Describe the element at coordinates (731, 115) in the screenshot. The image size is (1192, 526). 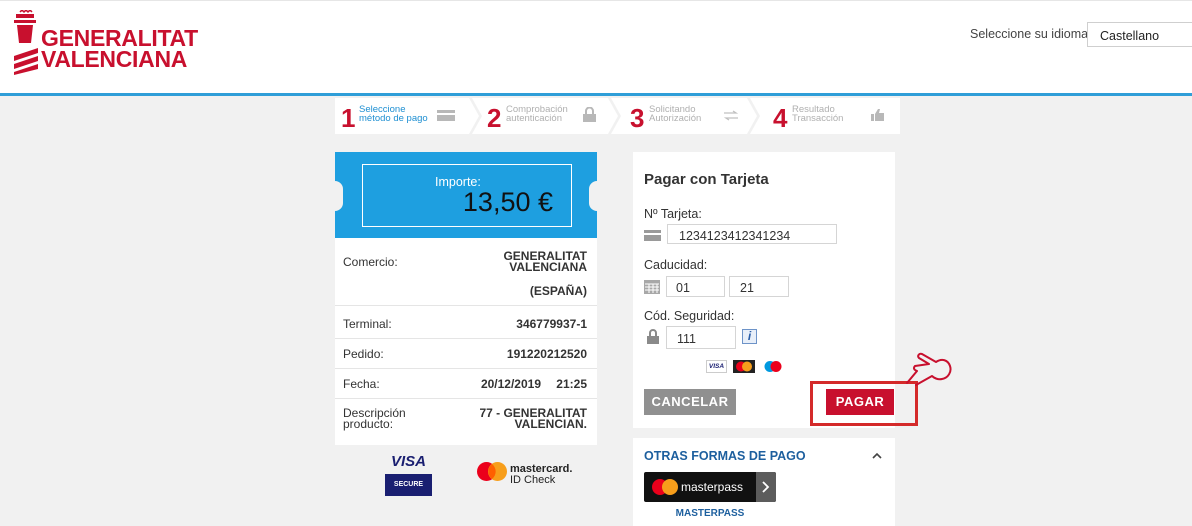
I see `transfer-icon` at that location.